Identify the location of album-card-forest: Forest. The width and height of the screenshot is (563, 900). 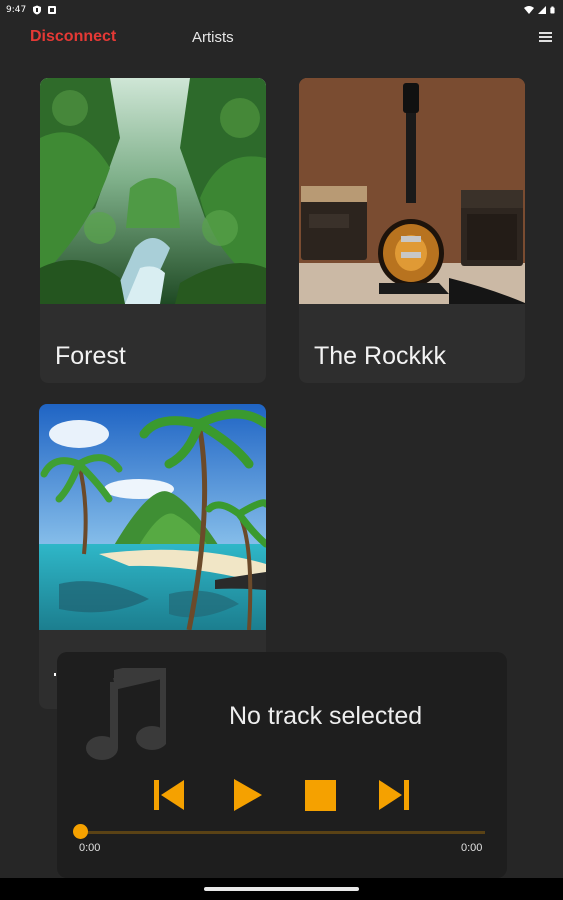
(153, 230).